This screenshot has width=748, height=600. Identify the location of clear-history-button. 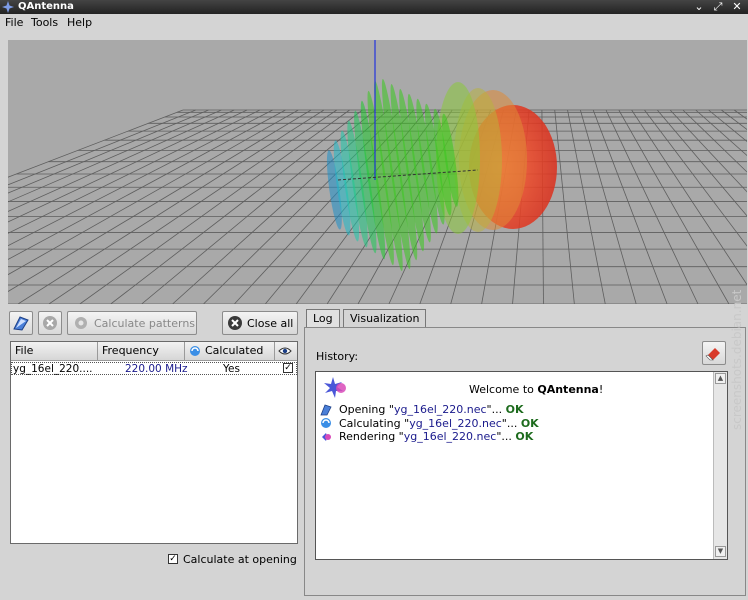
(714, 353).